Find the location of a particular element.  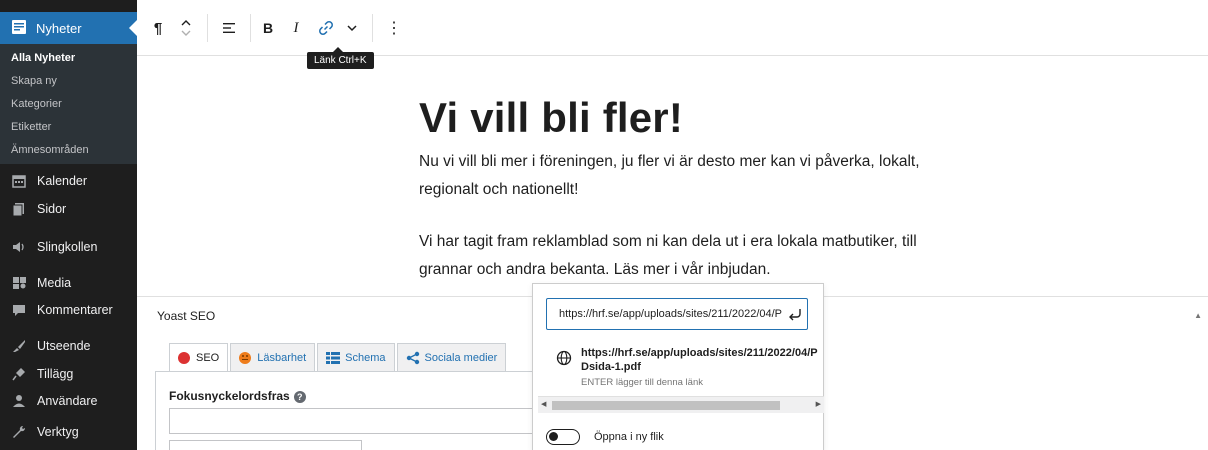

sidebar-item-verktyg: Verktyg is located at coordinates (68, 432).